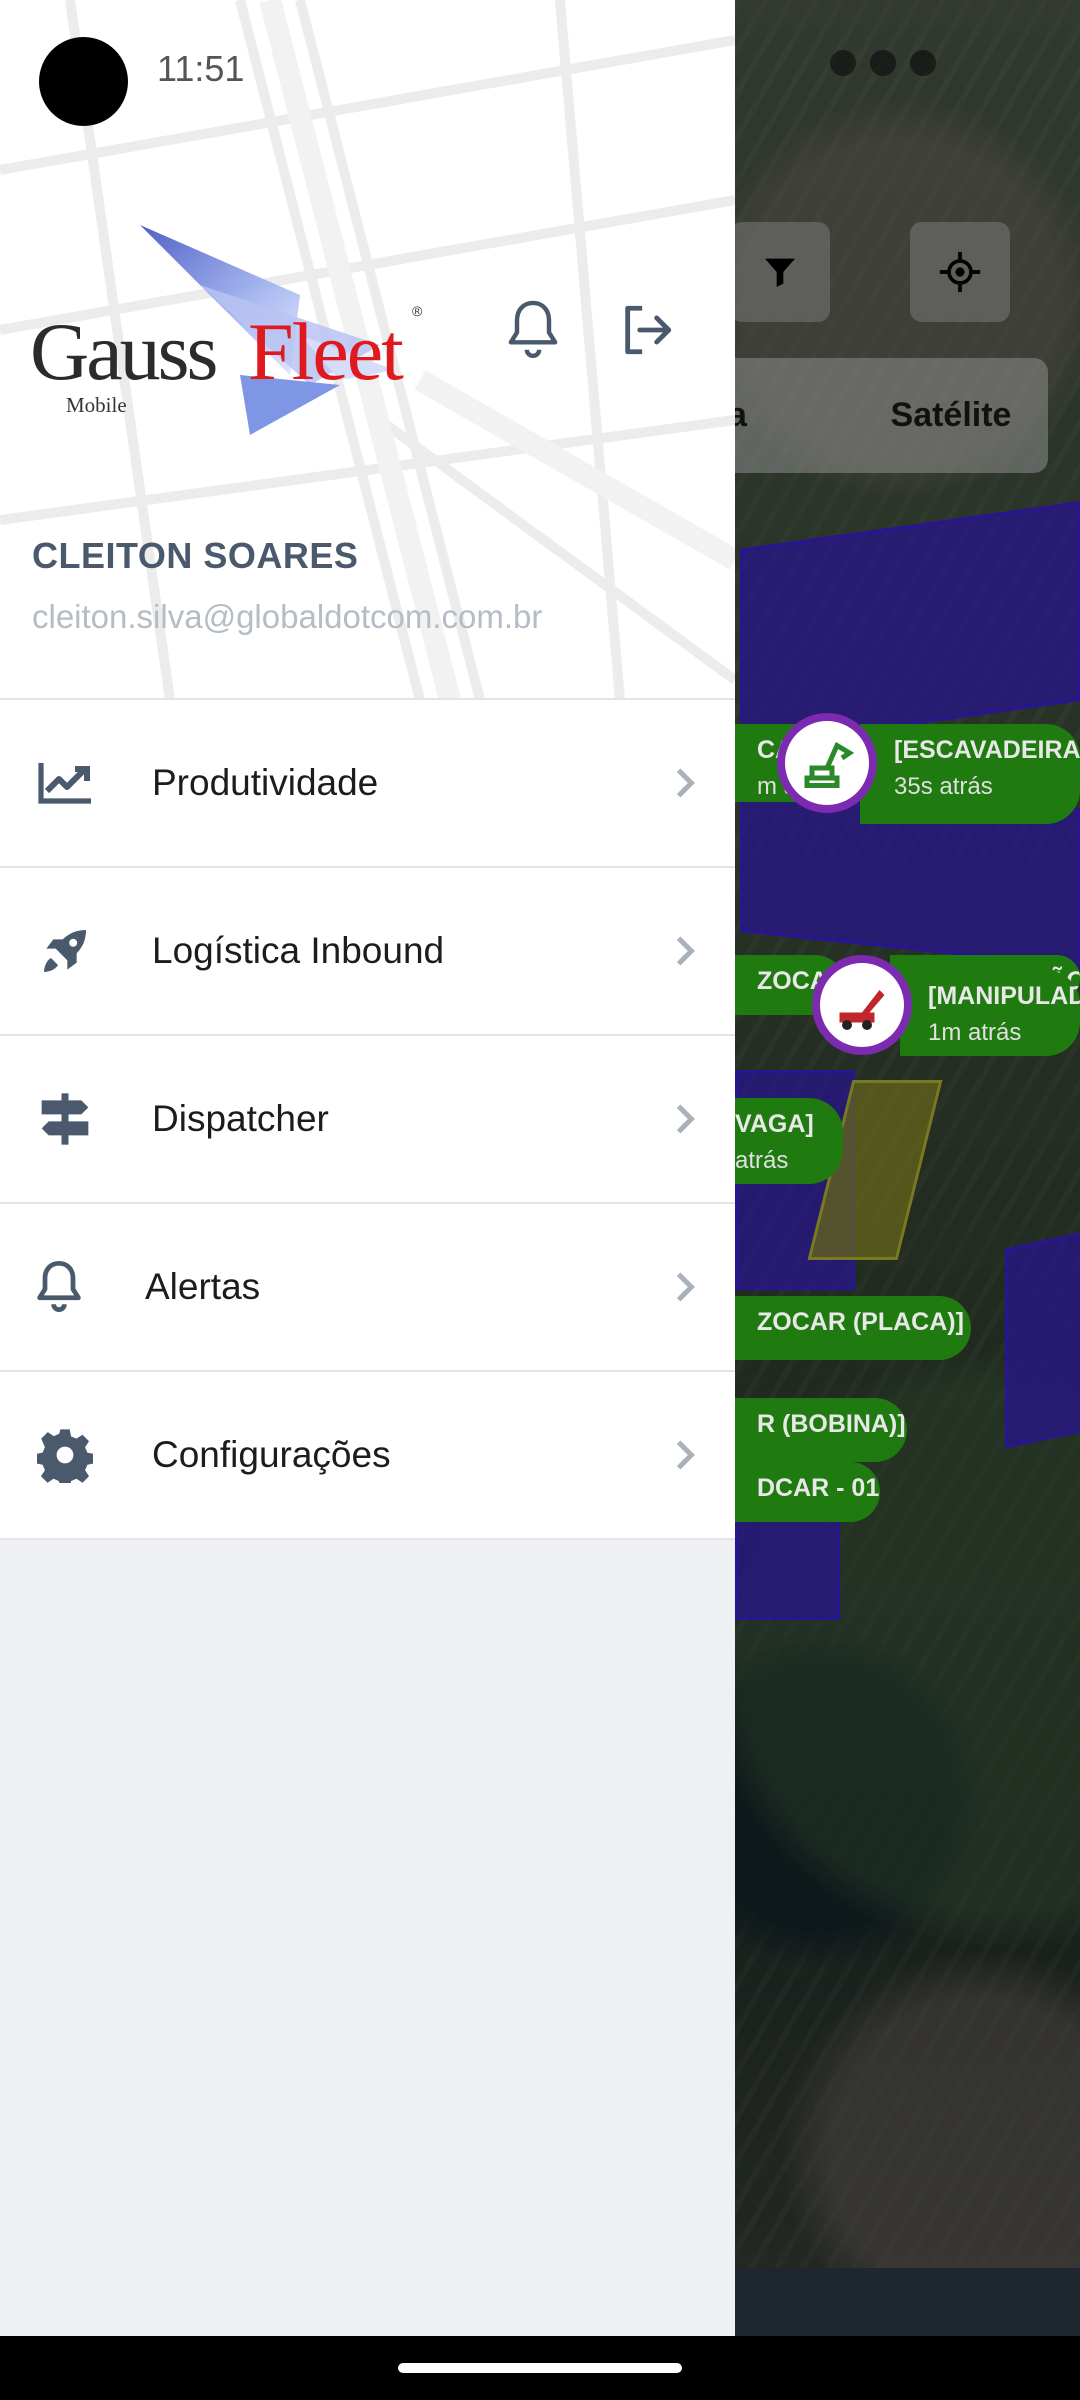 The height and width of the screenshot is (2400, 1080). I want to click on vehicle-label: VAGA] atrás, so click(789, 1141).